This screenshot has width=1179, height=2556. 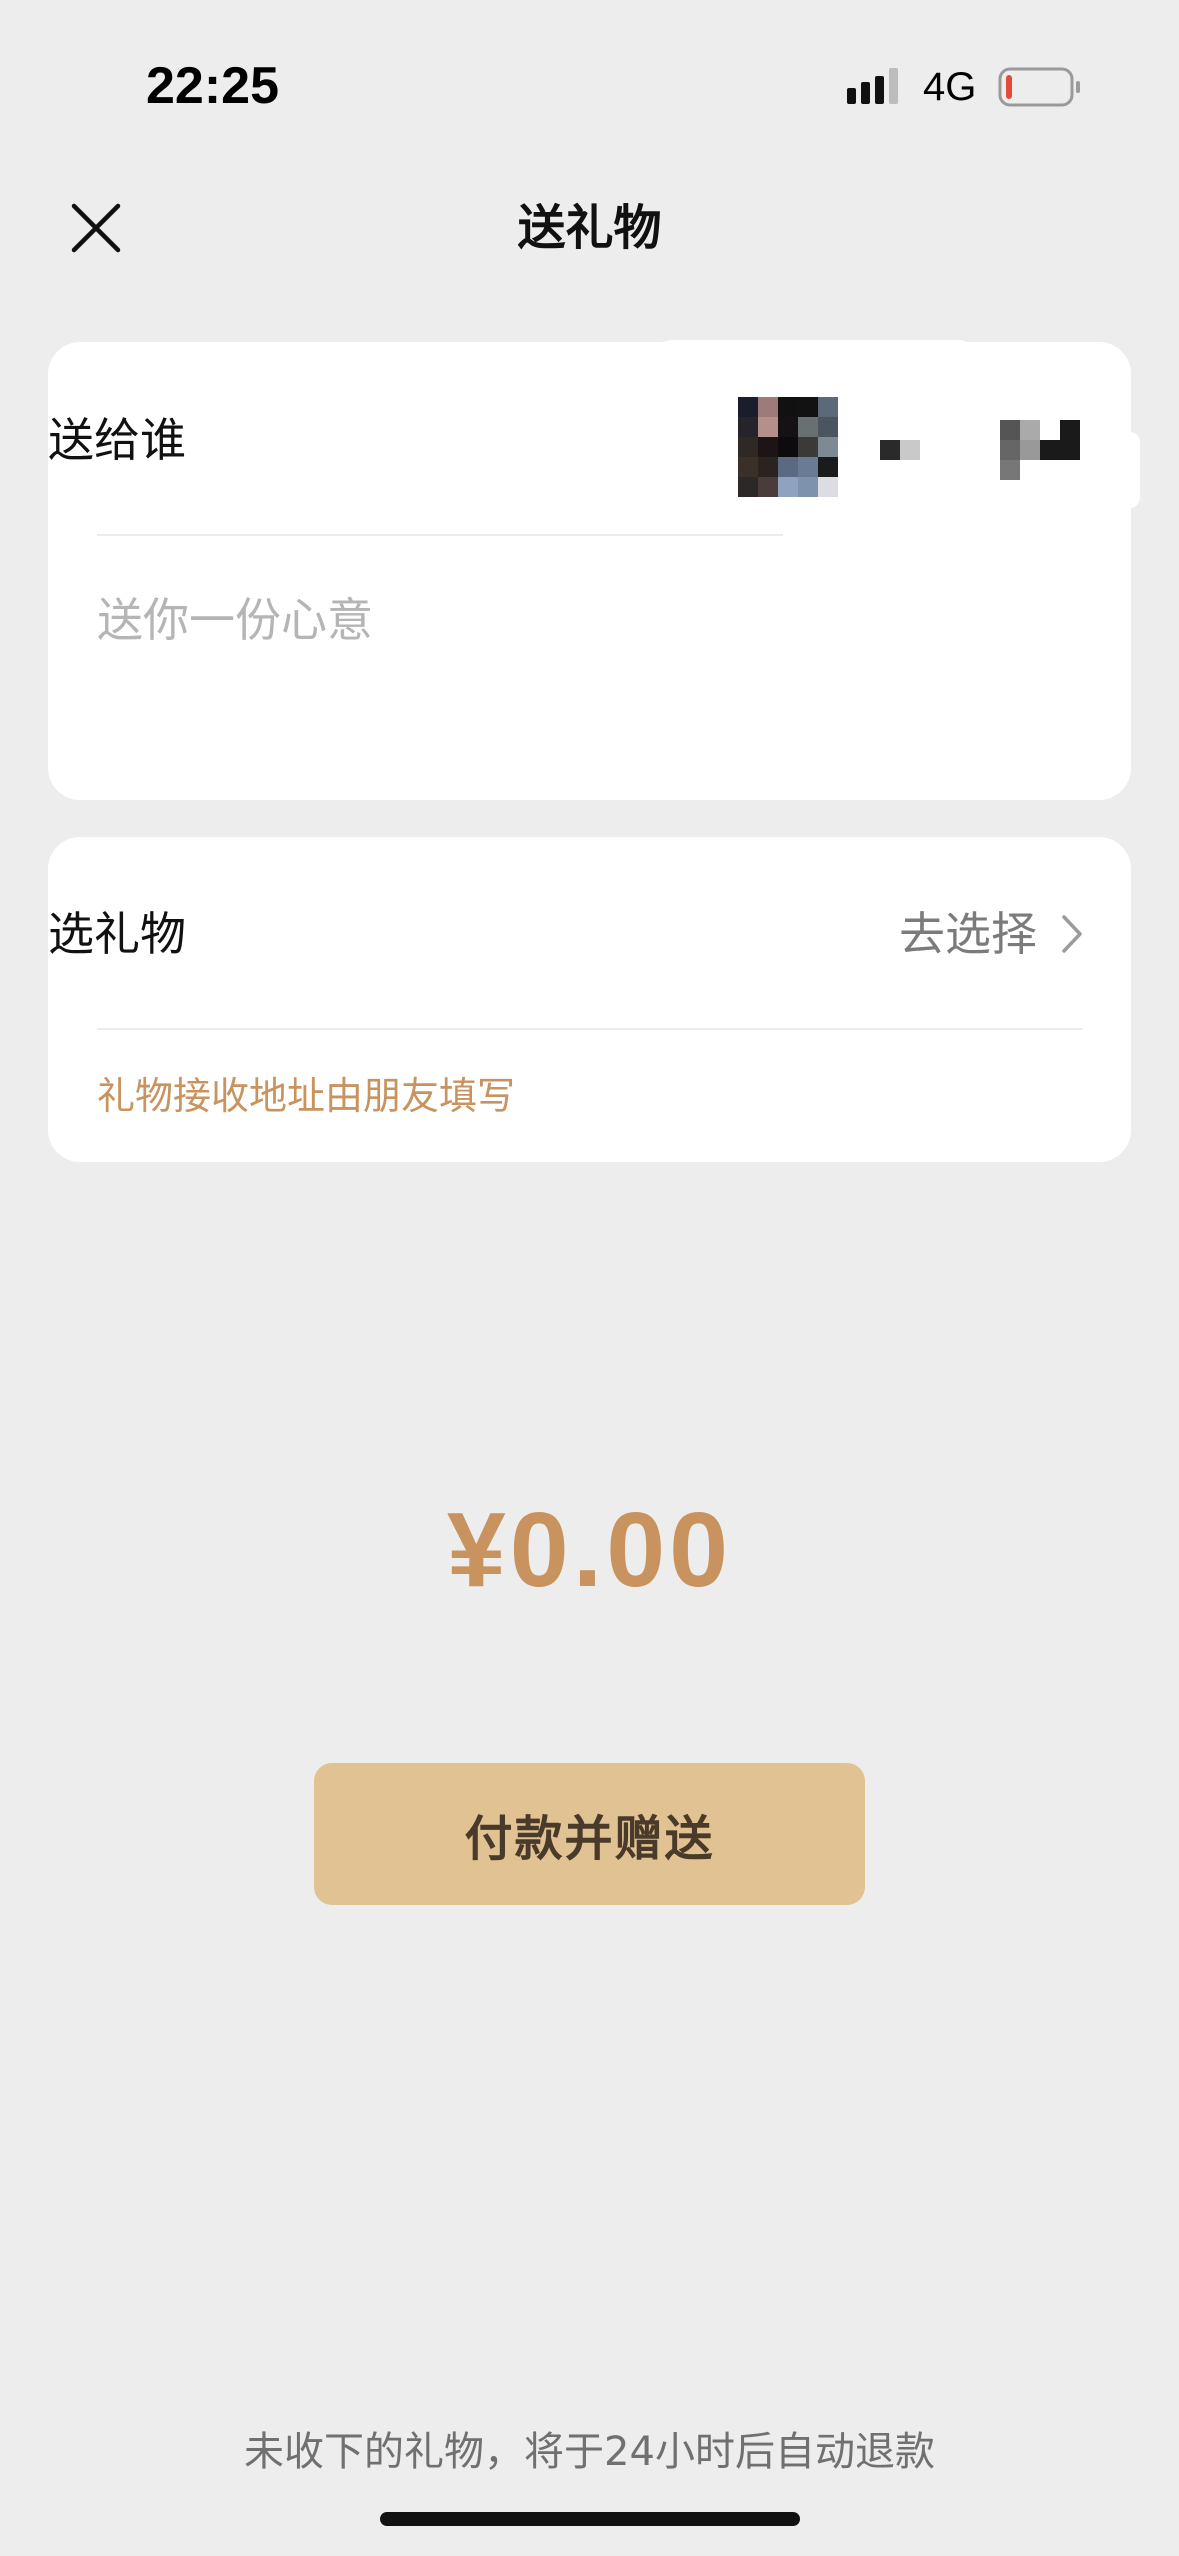 I want to click on recipient-avatar, so click(x=788, y=447).